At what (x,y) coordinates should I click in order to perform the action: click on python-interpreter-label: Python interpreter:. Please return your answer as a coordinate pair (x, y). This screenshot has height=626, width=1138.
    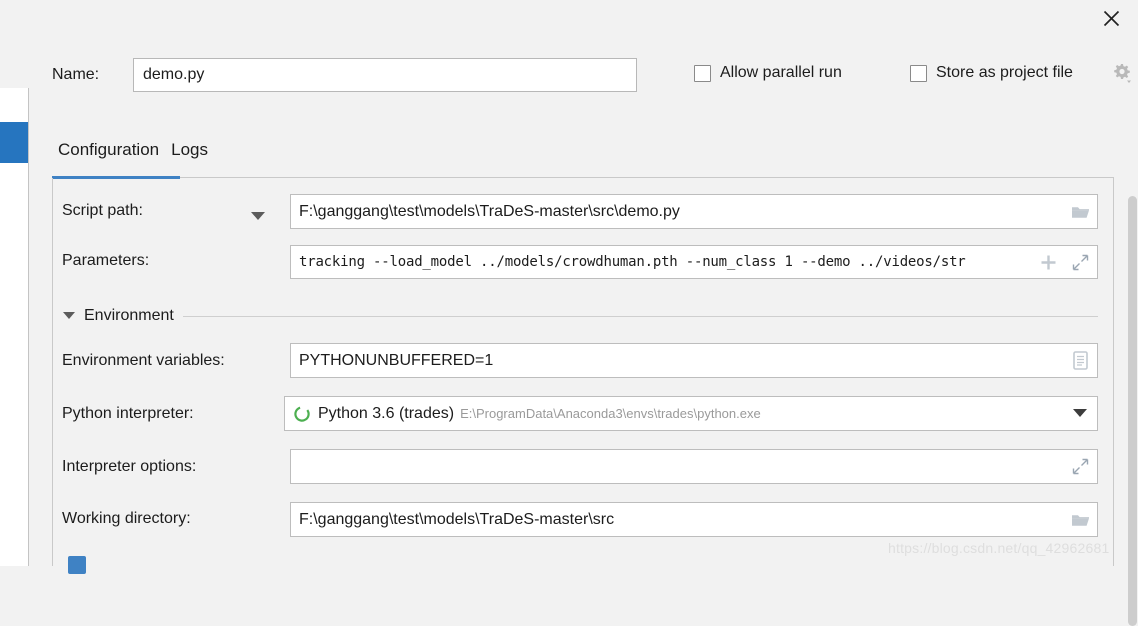
    Looking at the image, I should click on (128, 413).